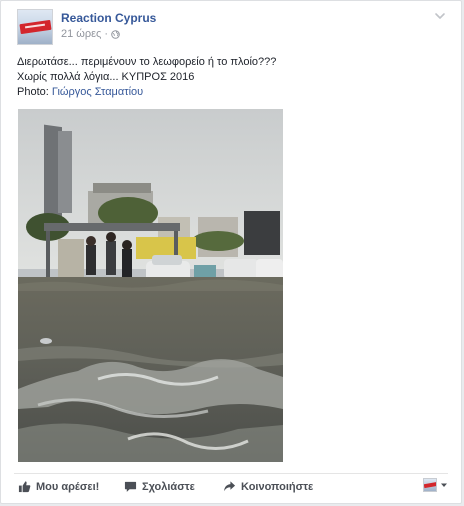 The image size is (464, 506). I want to click on comment-label: Σχολιάστε, so click(168, 486).